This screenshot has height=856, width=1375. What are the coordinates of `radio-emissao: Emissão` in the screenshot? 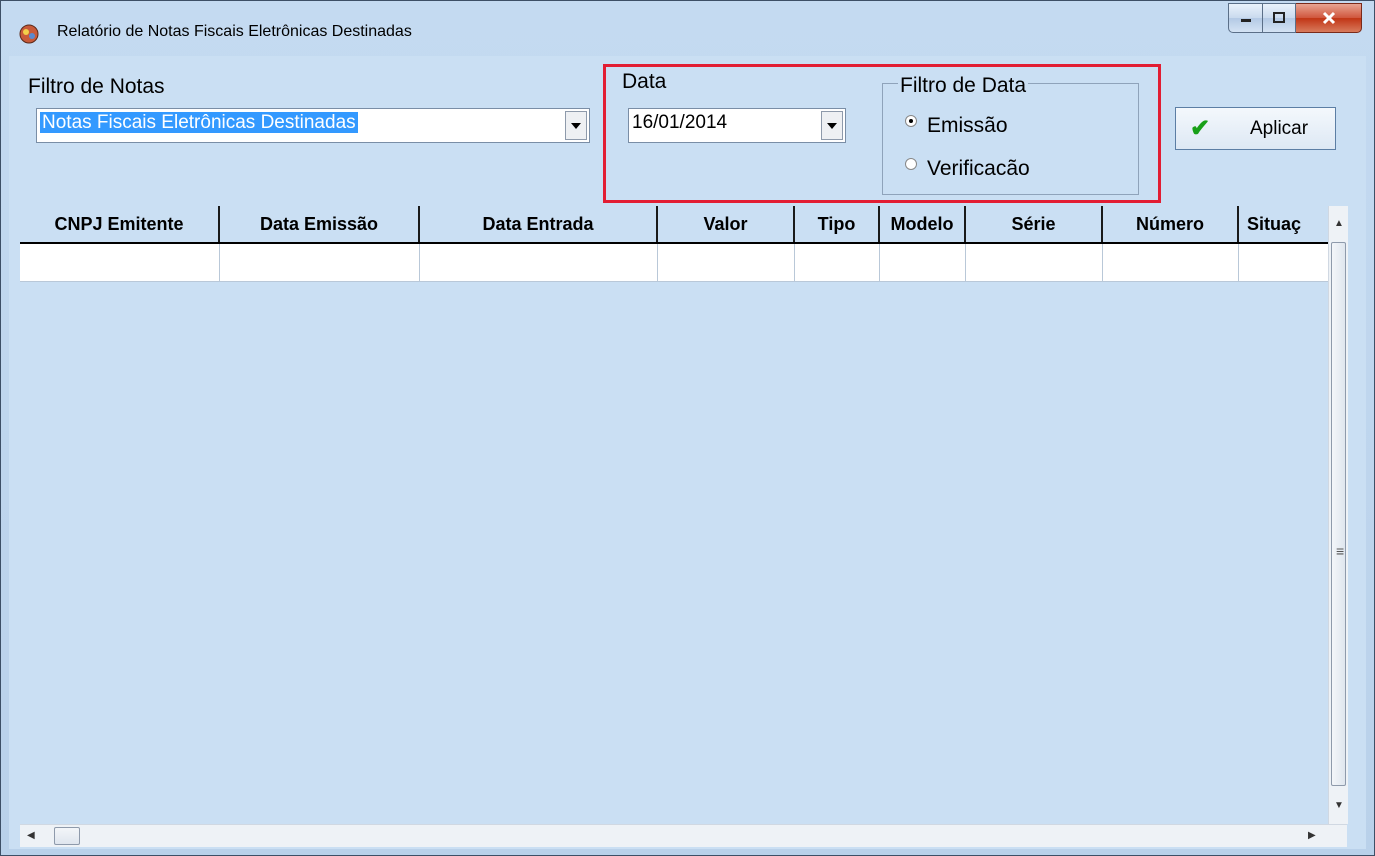 It's located at (956, 126).